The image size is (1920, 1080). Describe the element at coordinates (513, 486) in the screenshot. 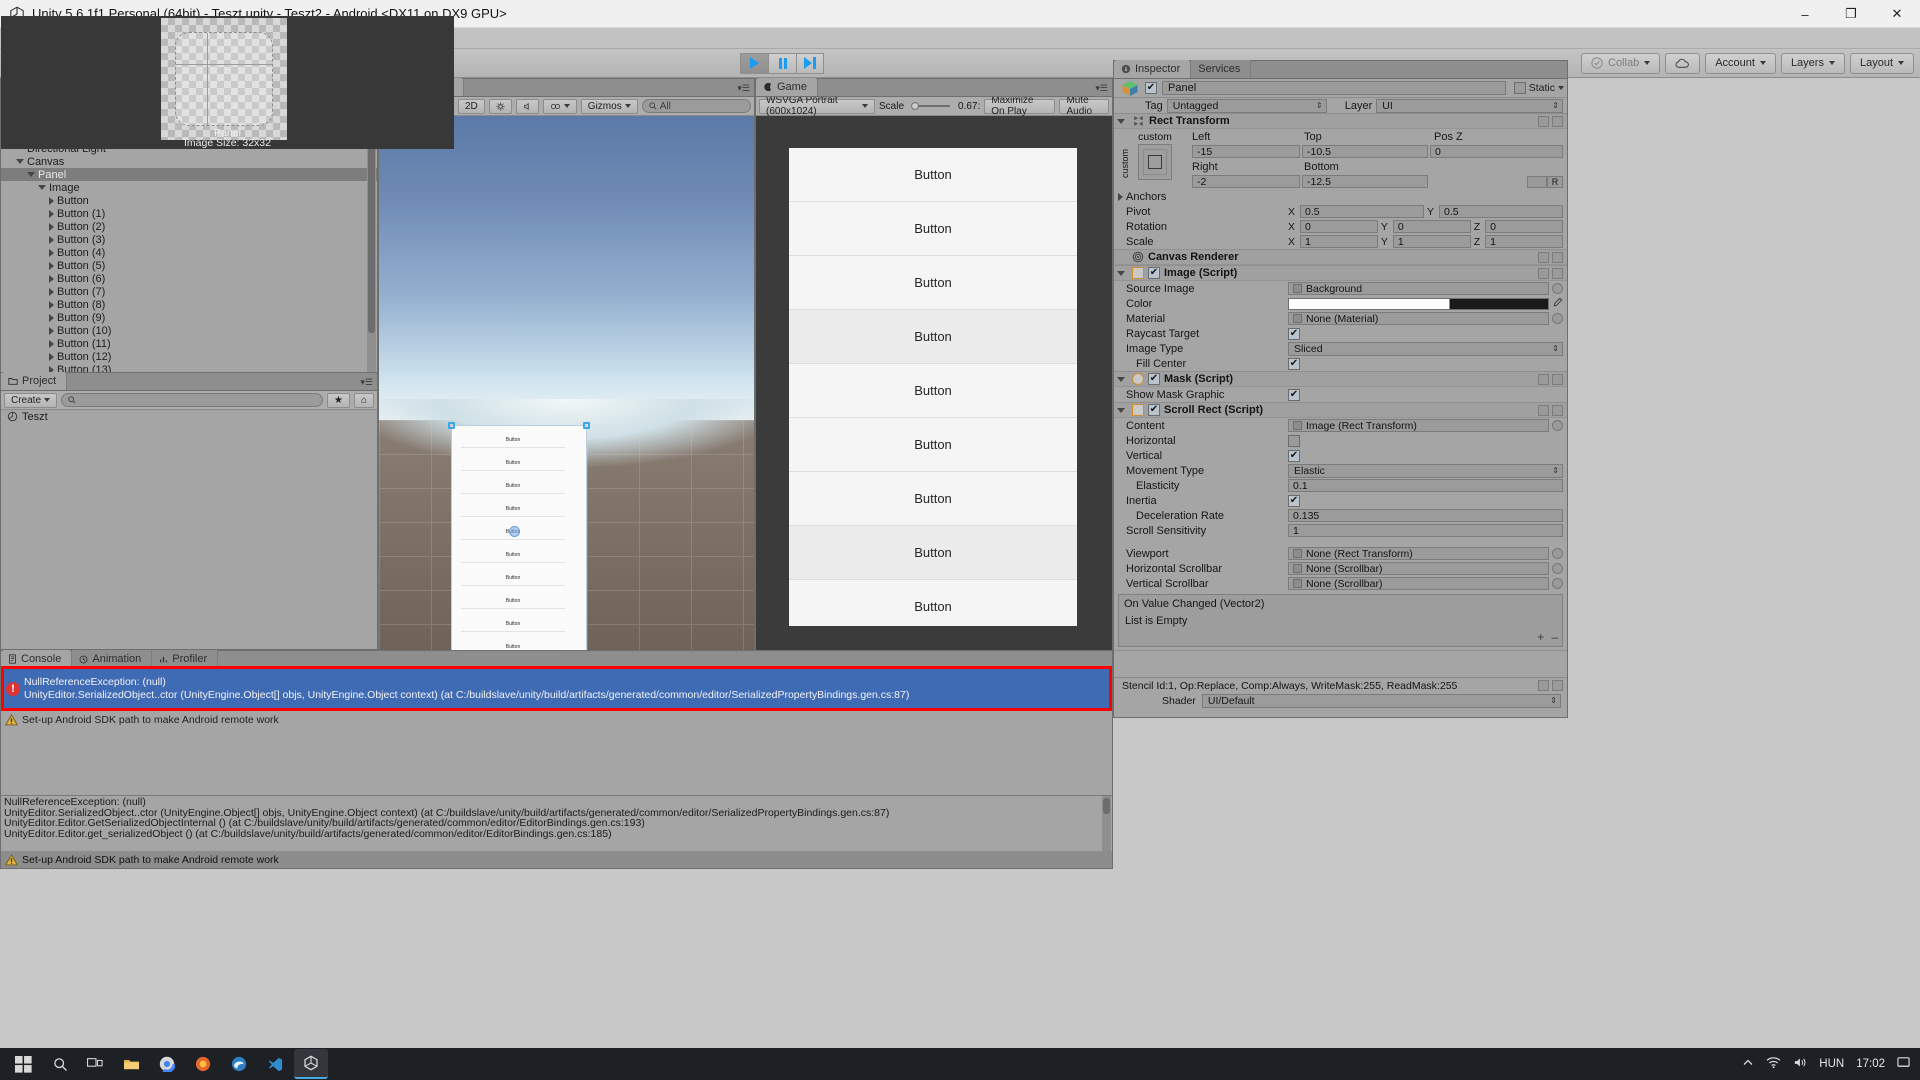

I see `scene-mini-button-2: Button` at that location.